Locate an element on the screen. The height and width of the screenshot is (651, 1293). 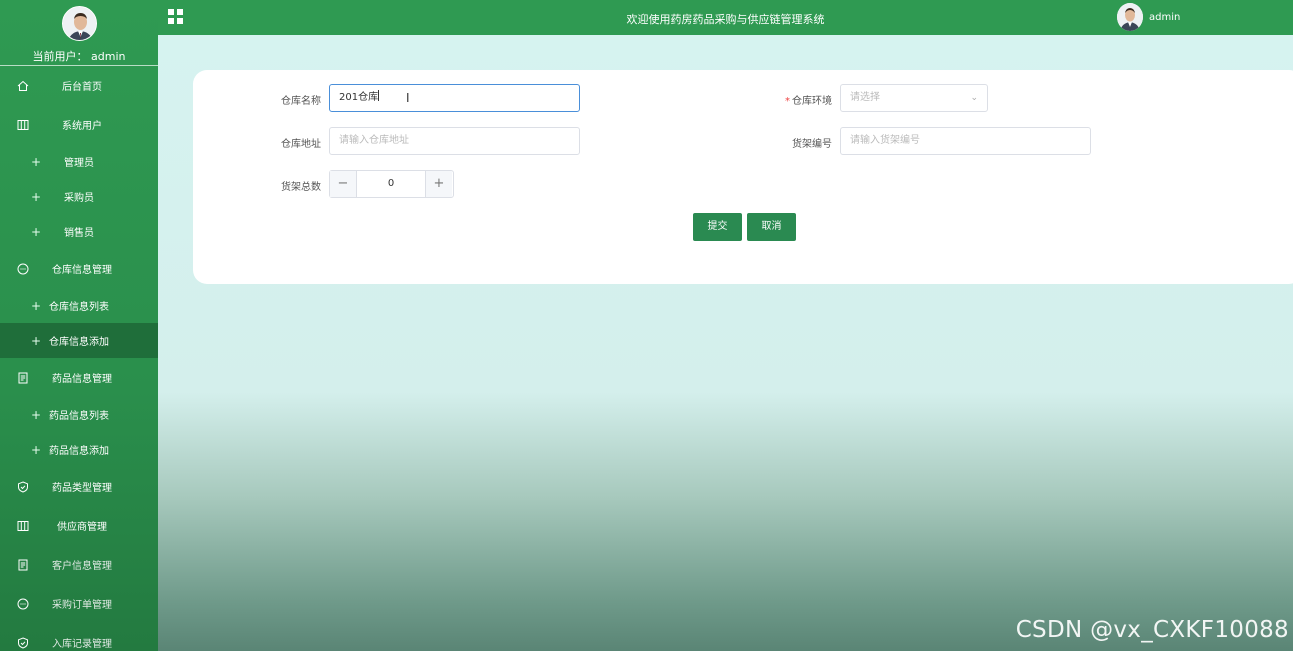
shelf-total-value: 0 is located at coordinates (391, 184).